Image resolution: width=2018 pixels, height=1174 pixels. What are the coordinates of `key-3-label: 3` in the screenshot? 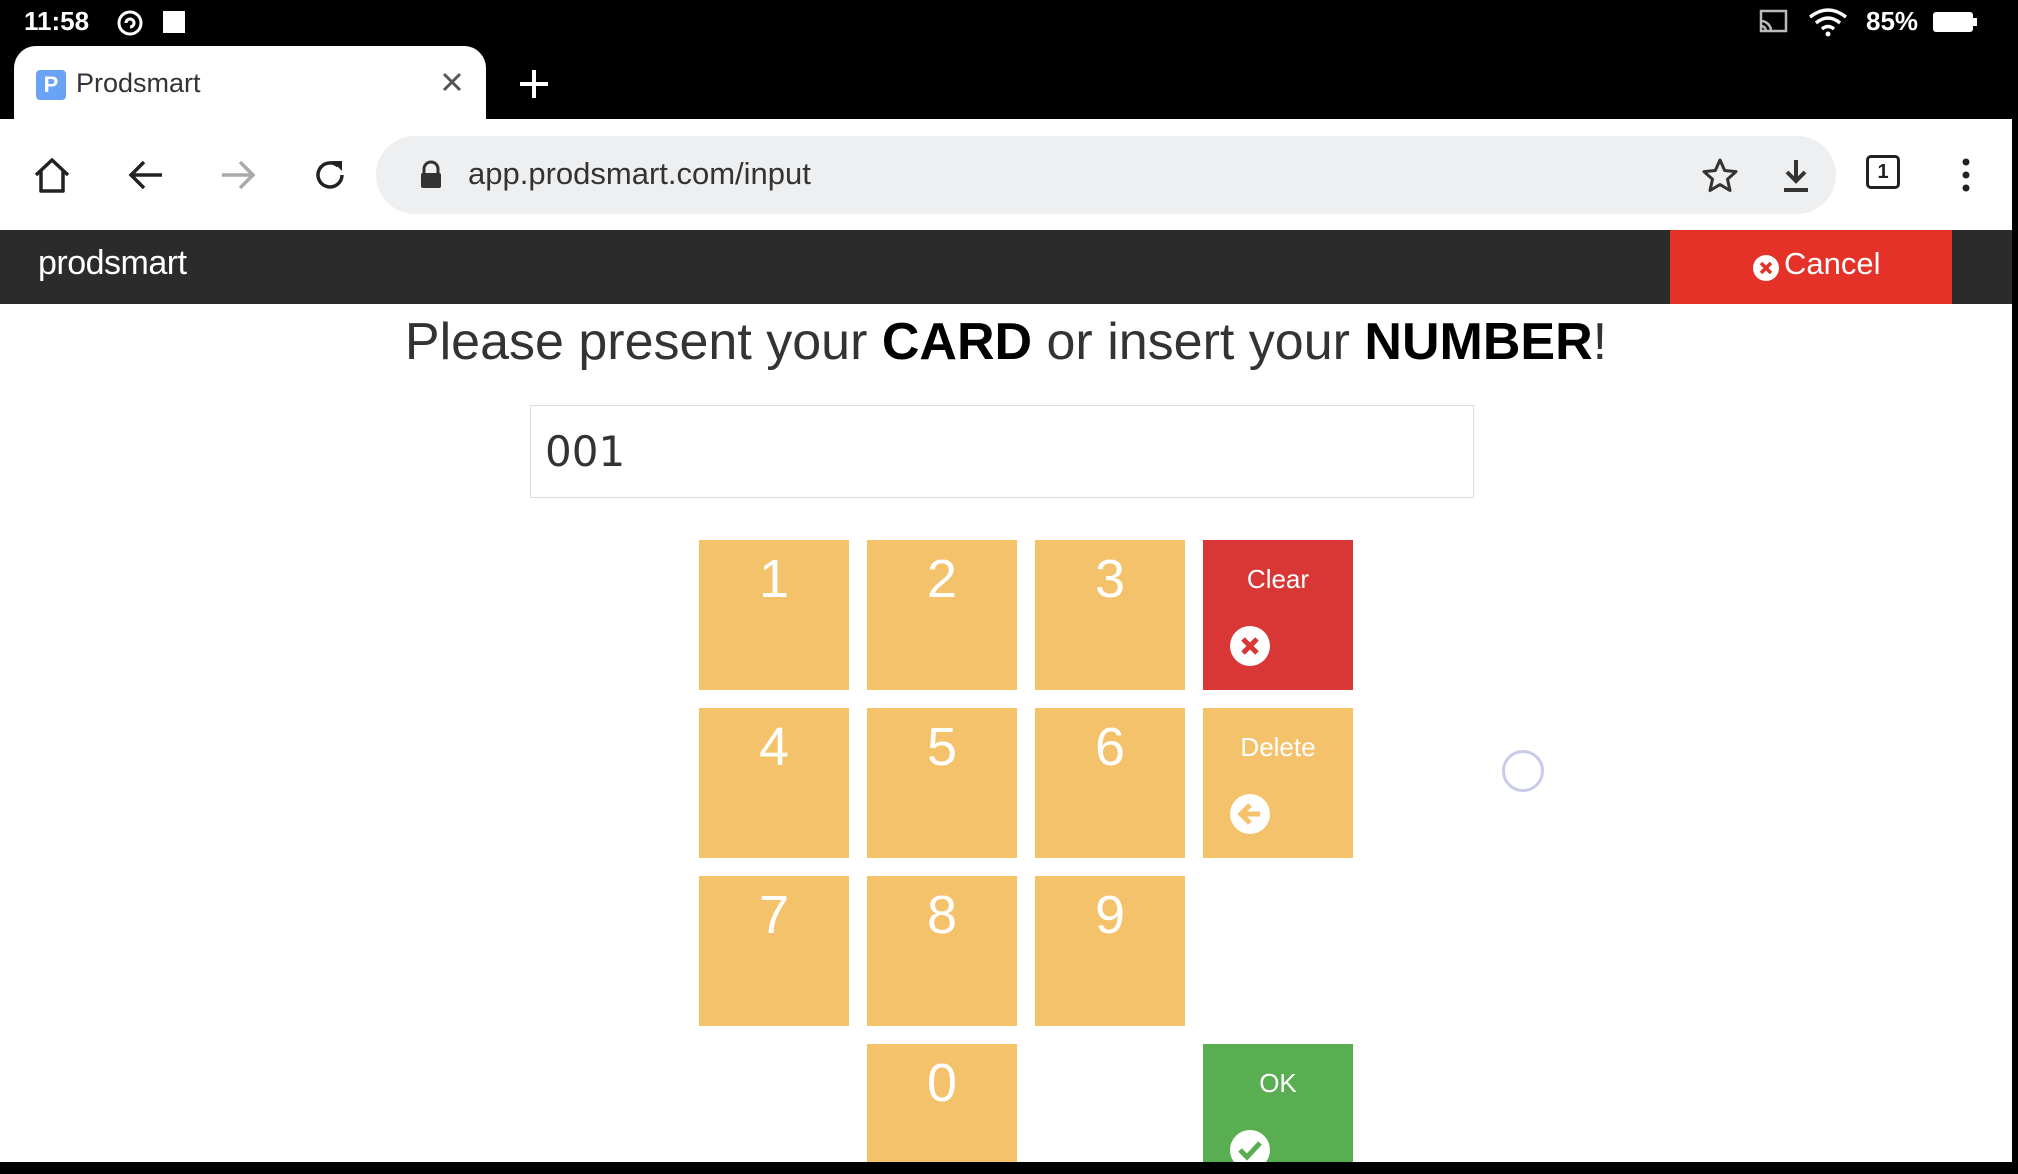 It's located at (1110, 579).